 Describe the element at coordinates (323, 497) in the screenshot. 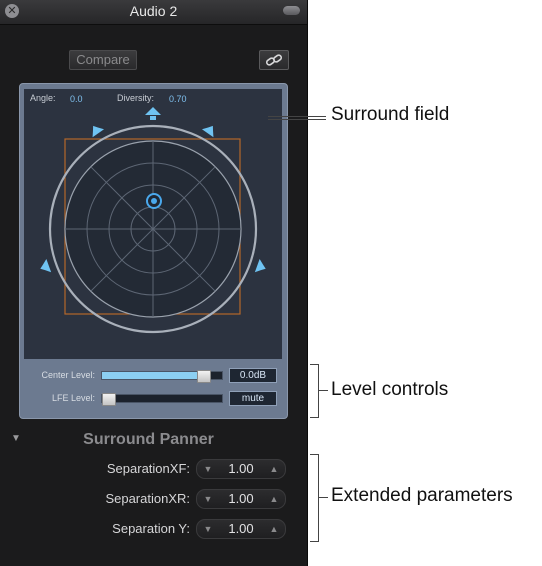

I see `callout-bracket-tick-ext` at that location.